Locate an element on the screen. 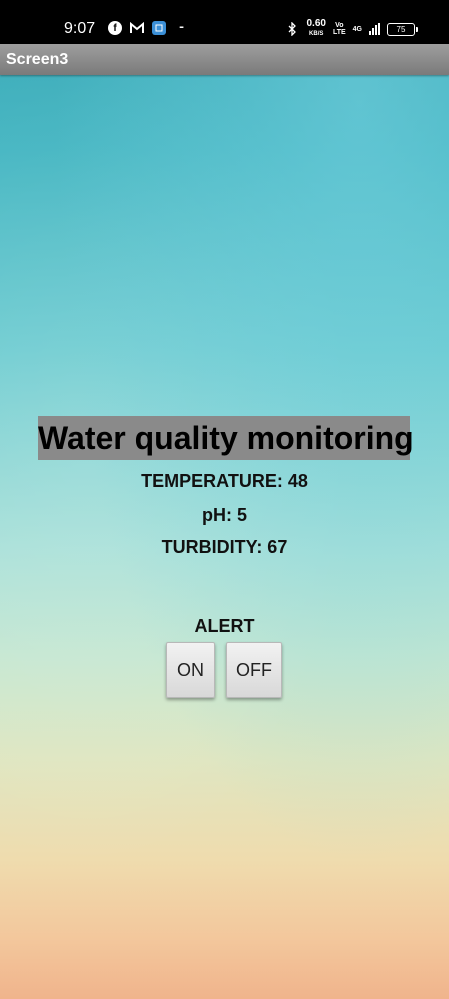 The width and height of the screenshot is (449, 999). bluetooth-icon is located at coordinates (292, 29).